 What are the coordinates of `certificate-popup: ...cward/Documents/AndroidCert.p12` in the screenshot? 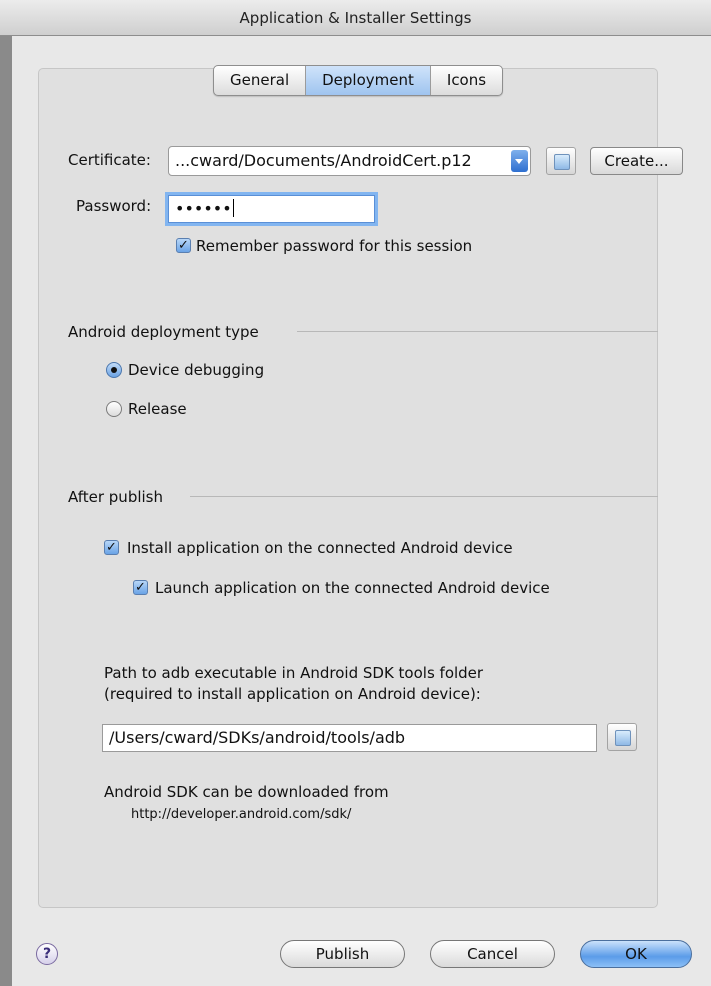 It's located at (349, 161).